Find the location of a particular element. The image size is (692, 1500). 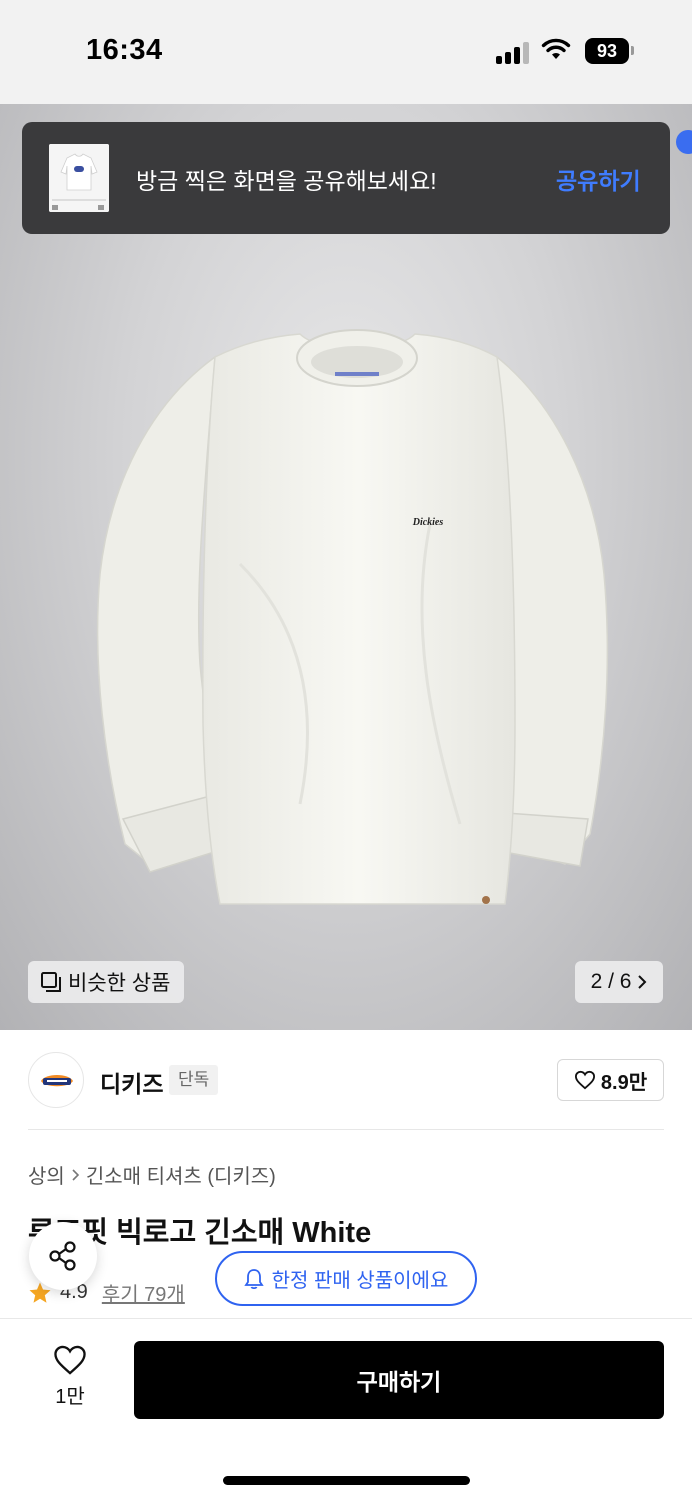

screenshot-toast: 방금 찍은 화면을 공유해보세요! 공유하기 is located at coordinates (346, 178).